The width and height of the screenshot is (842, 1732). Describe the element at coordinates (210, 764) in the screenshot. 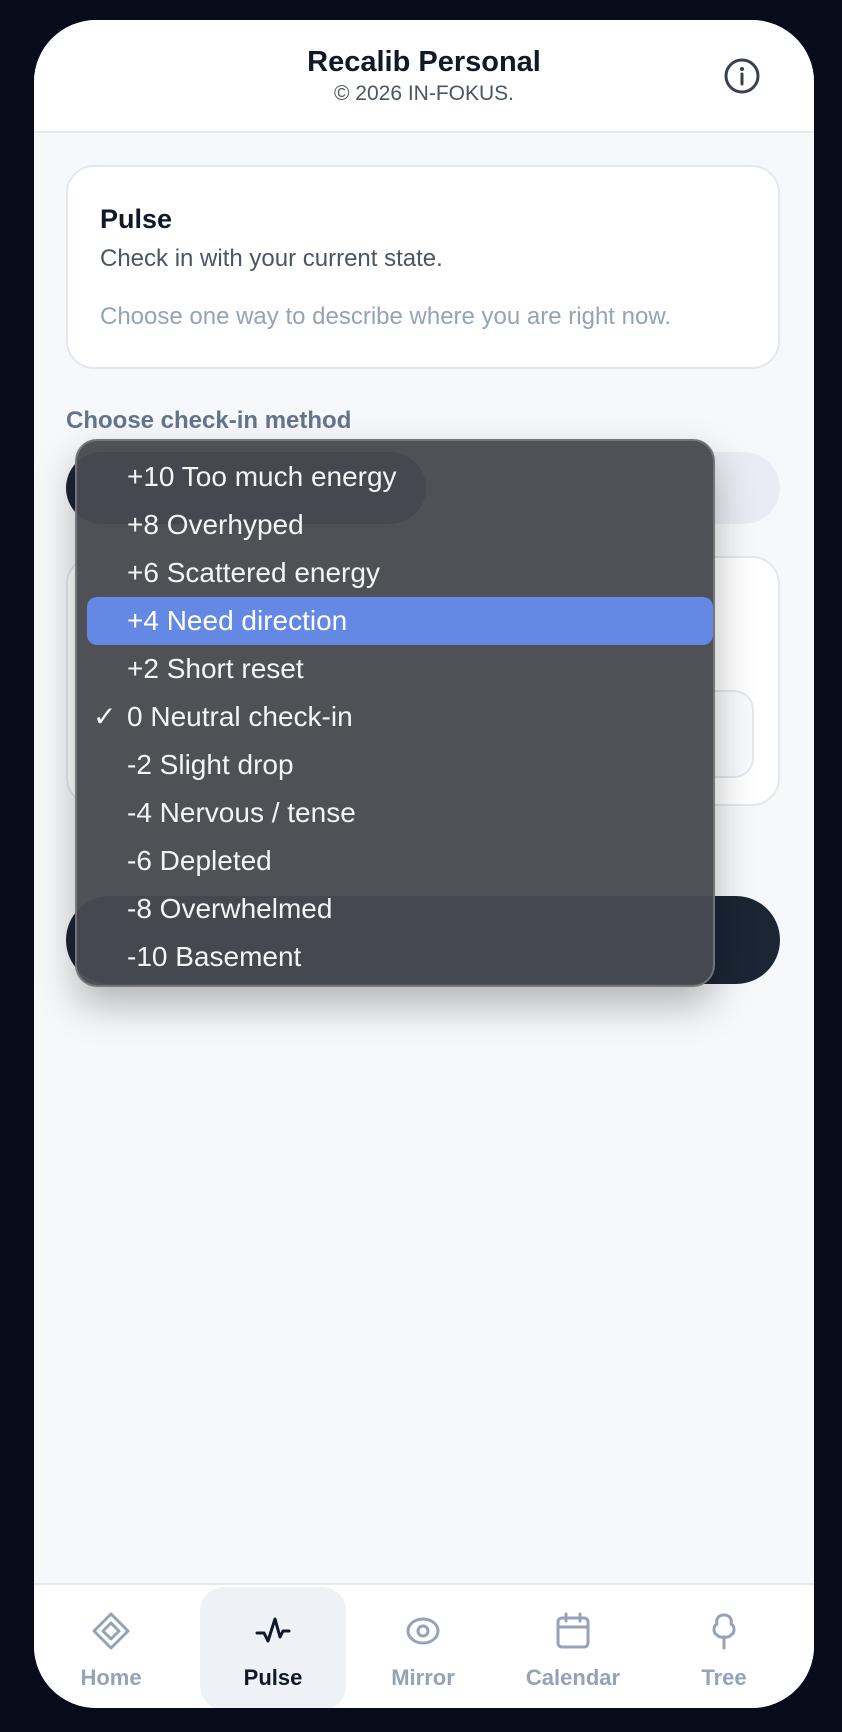

I see `option-label: -2 Slight drop` at that location.